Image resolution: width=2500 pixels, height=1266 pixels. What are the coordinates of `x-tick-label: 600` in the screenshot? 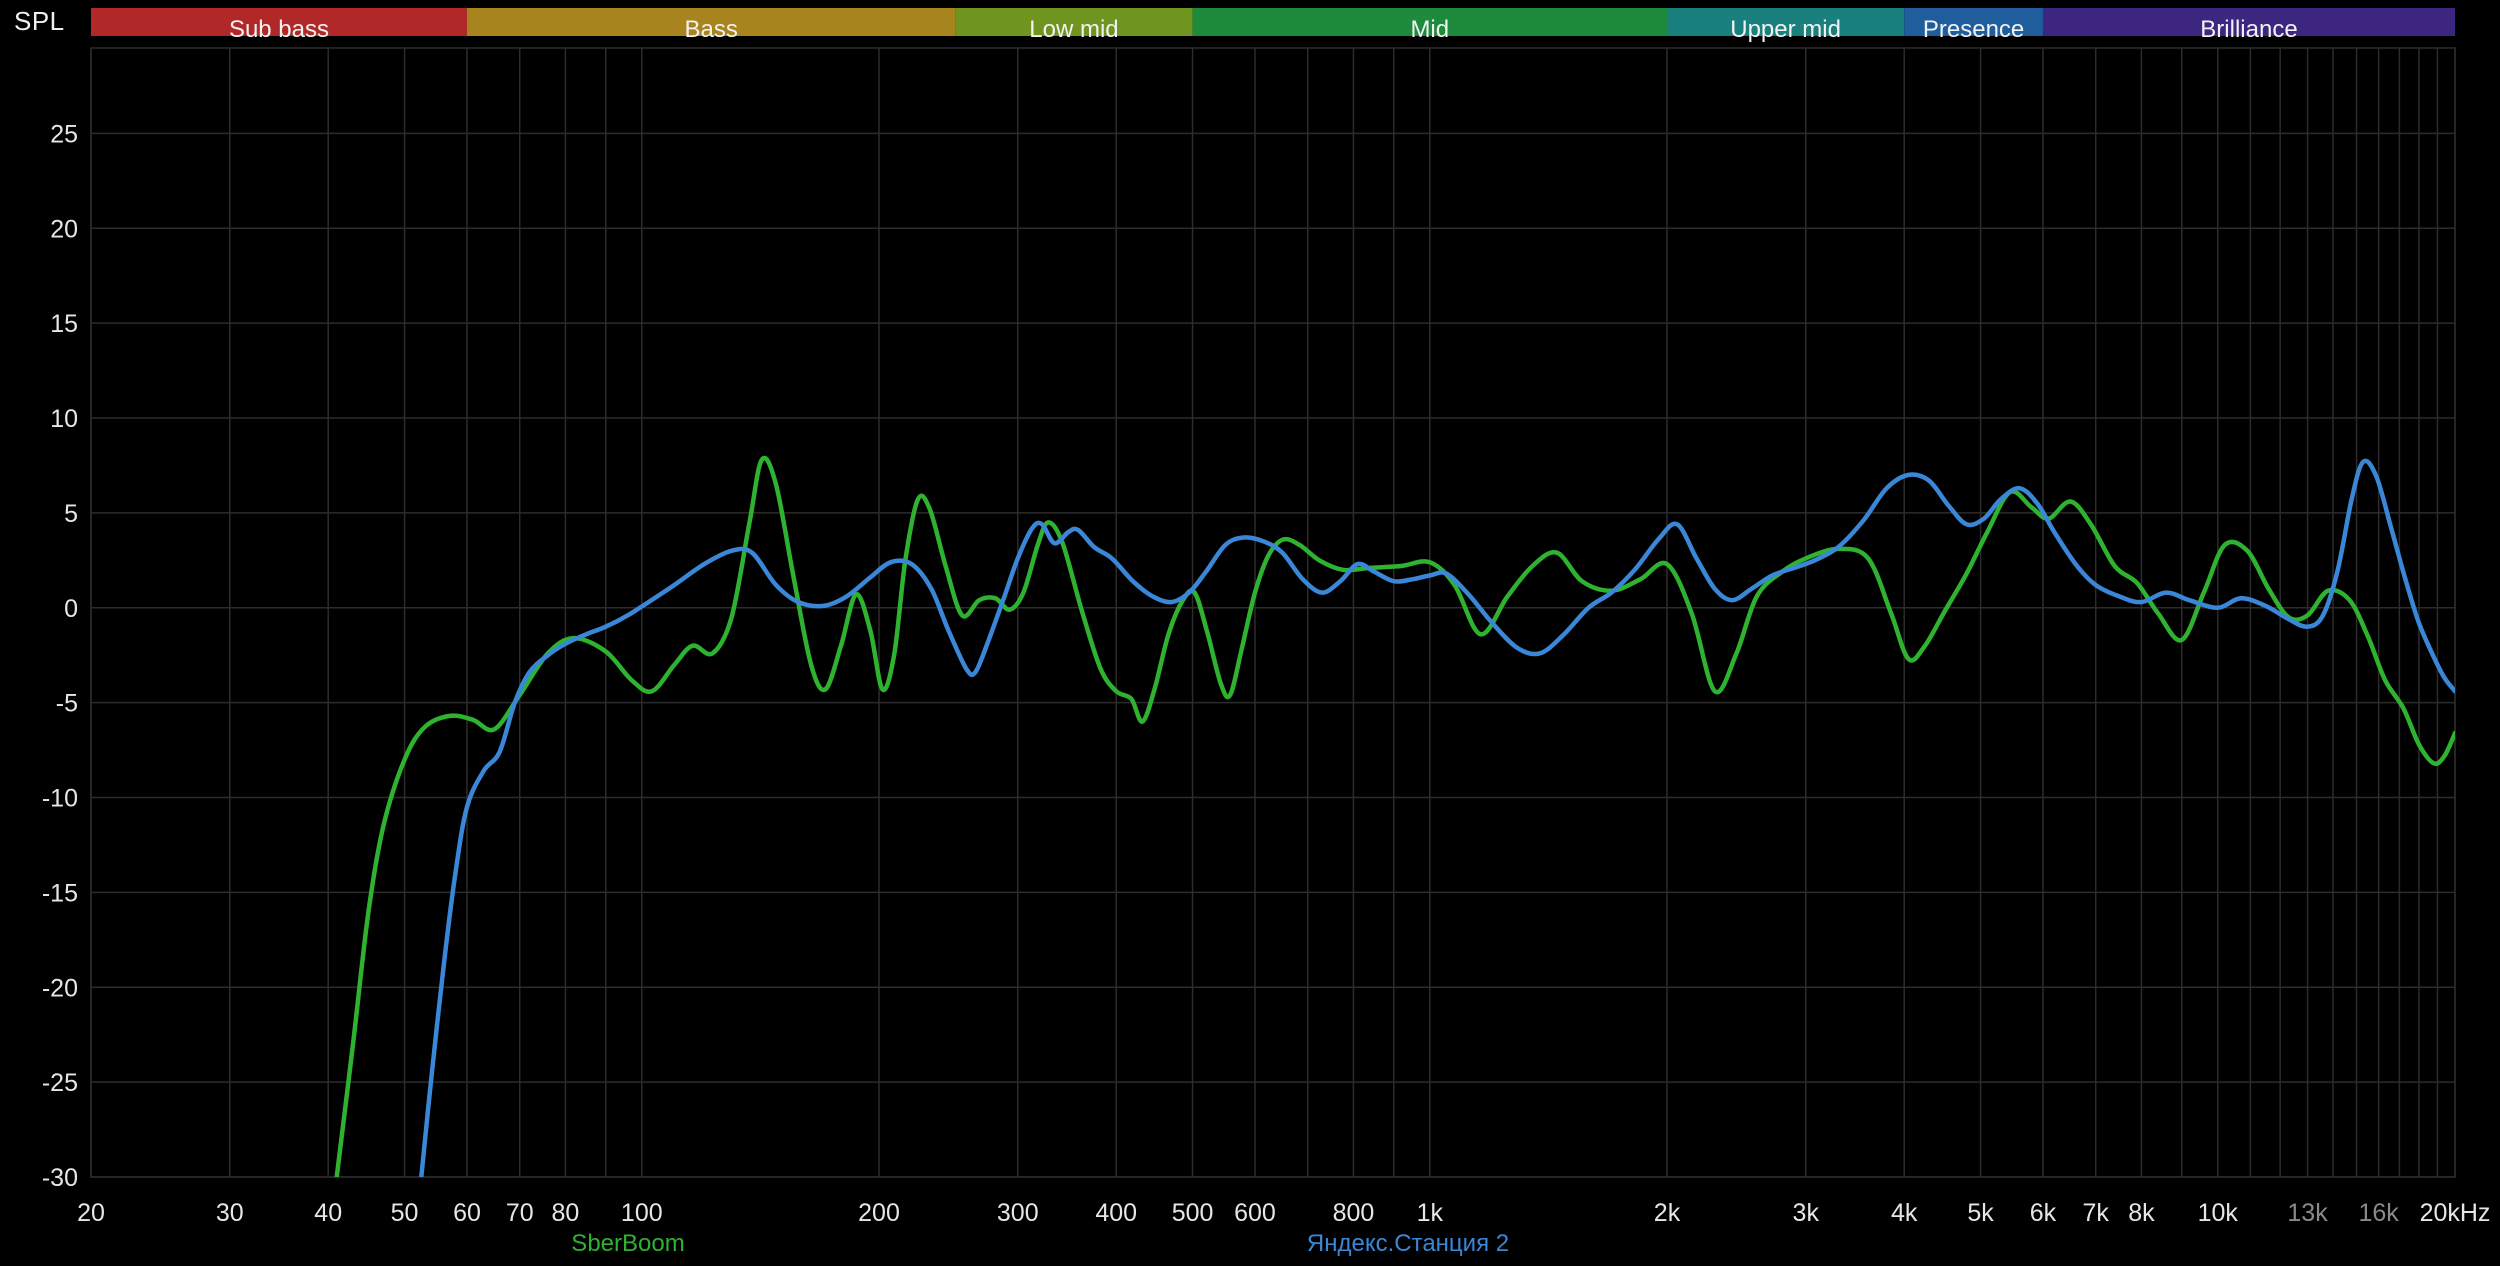 It's located at (1255, 1213).